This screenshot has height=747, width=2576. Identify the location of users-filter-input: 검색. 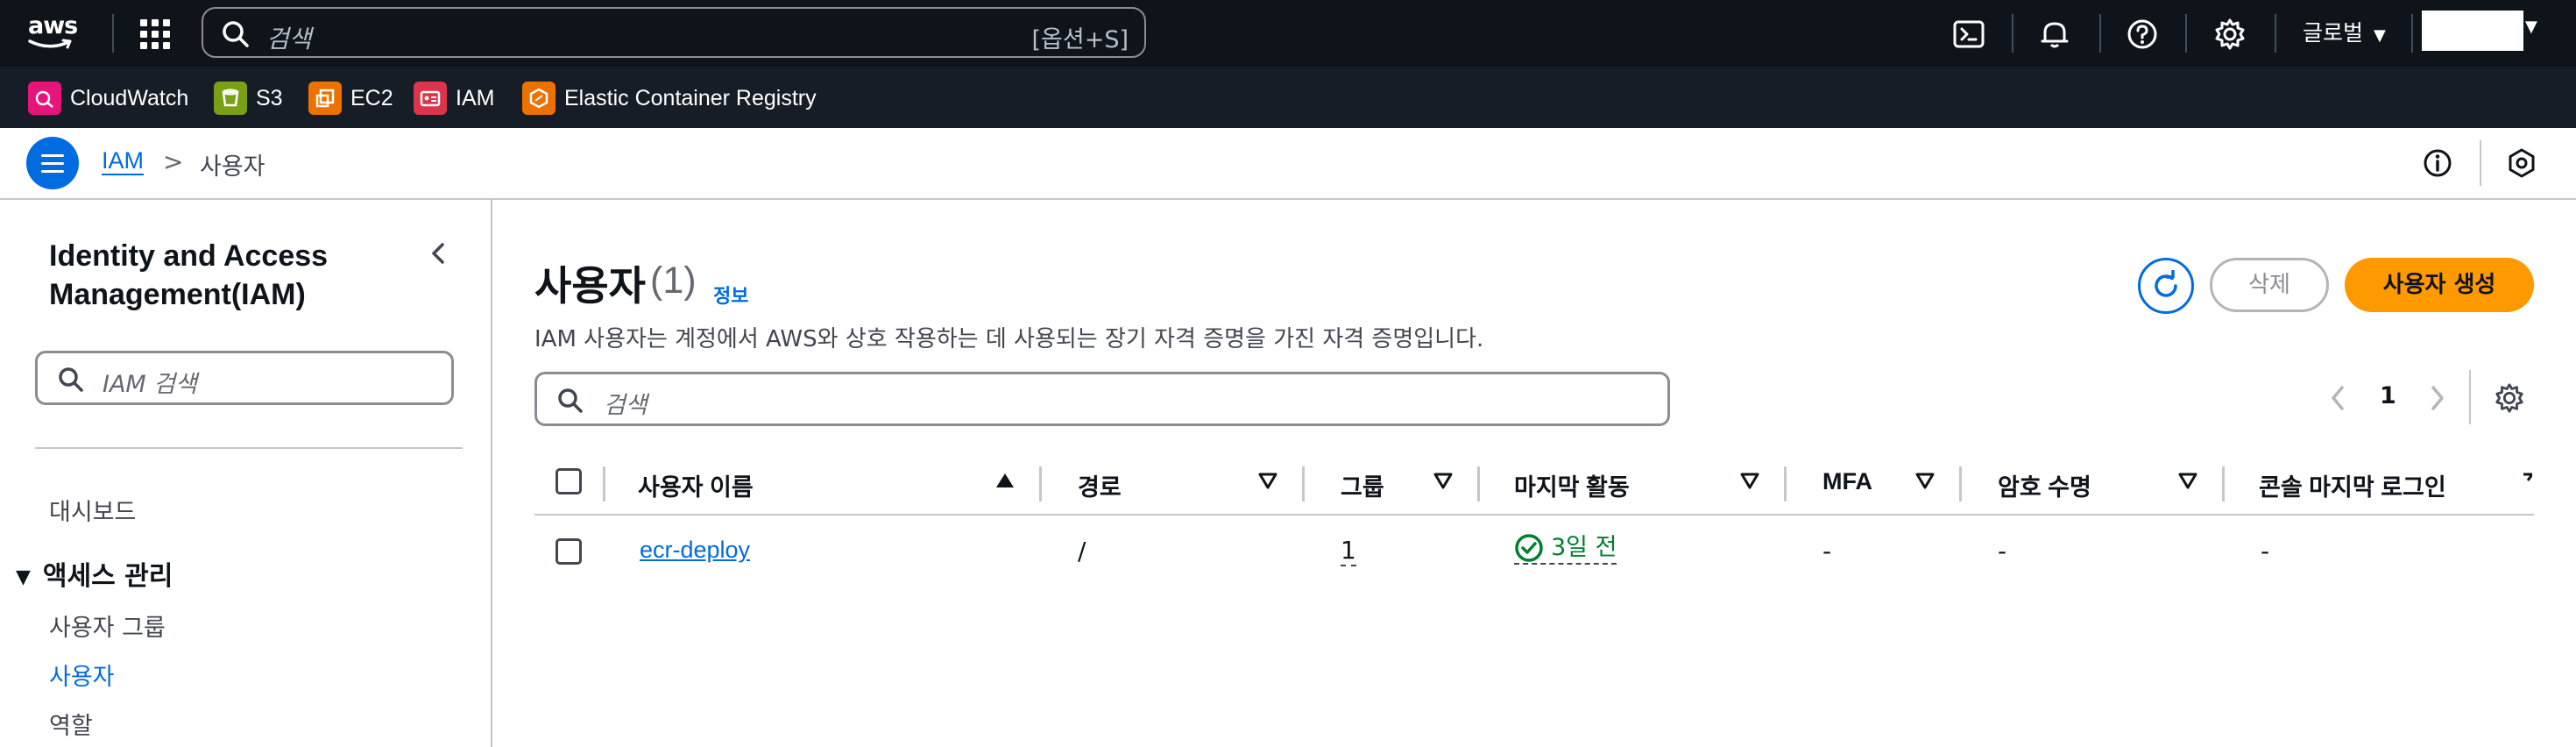
(1102, 399).